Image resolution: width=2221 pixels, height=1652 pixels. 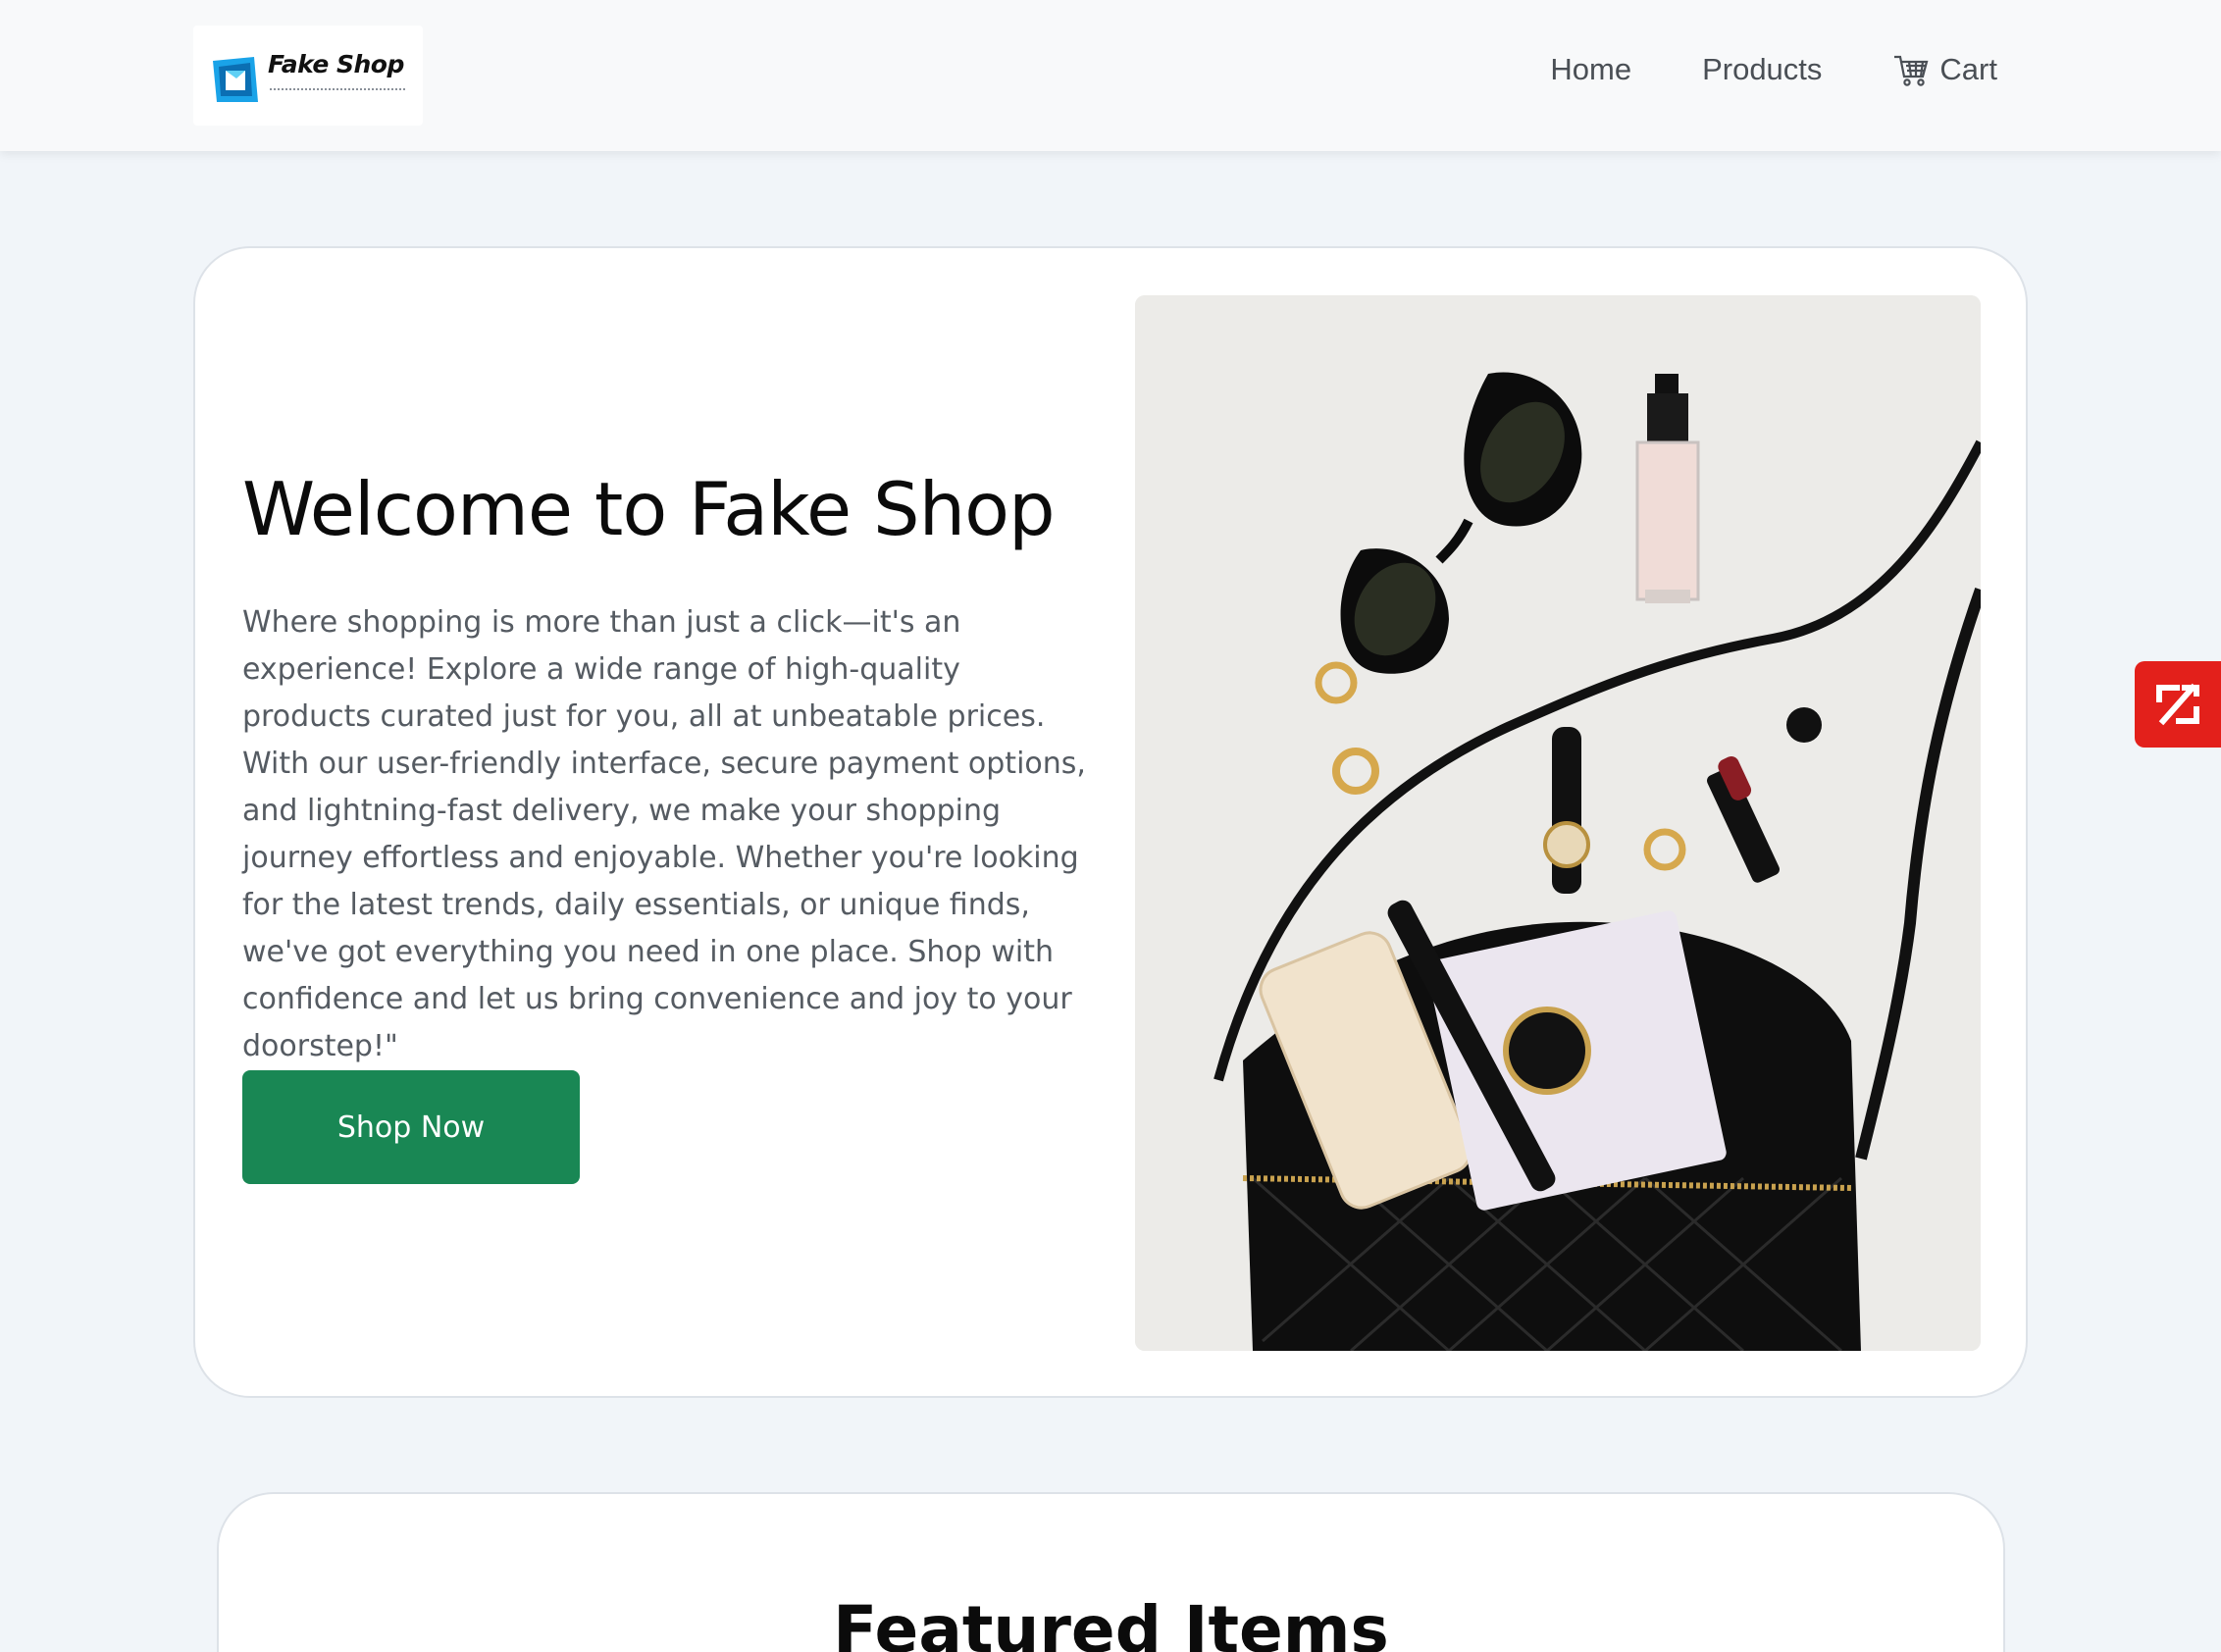 What do you see at coordinates (411, 1127) in the screenshot?
I see `shop-now-button: Shop Now` at bounding box center [411, 1127].